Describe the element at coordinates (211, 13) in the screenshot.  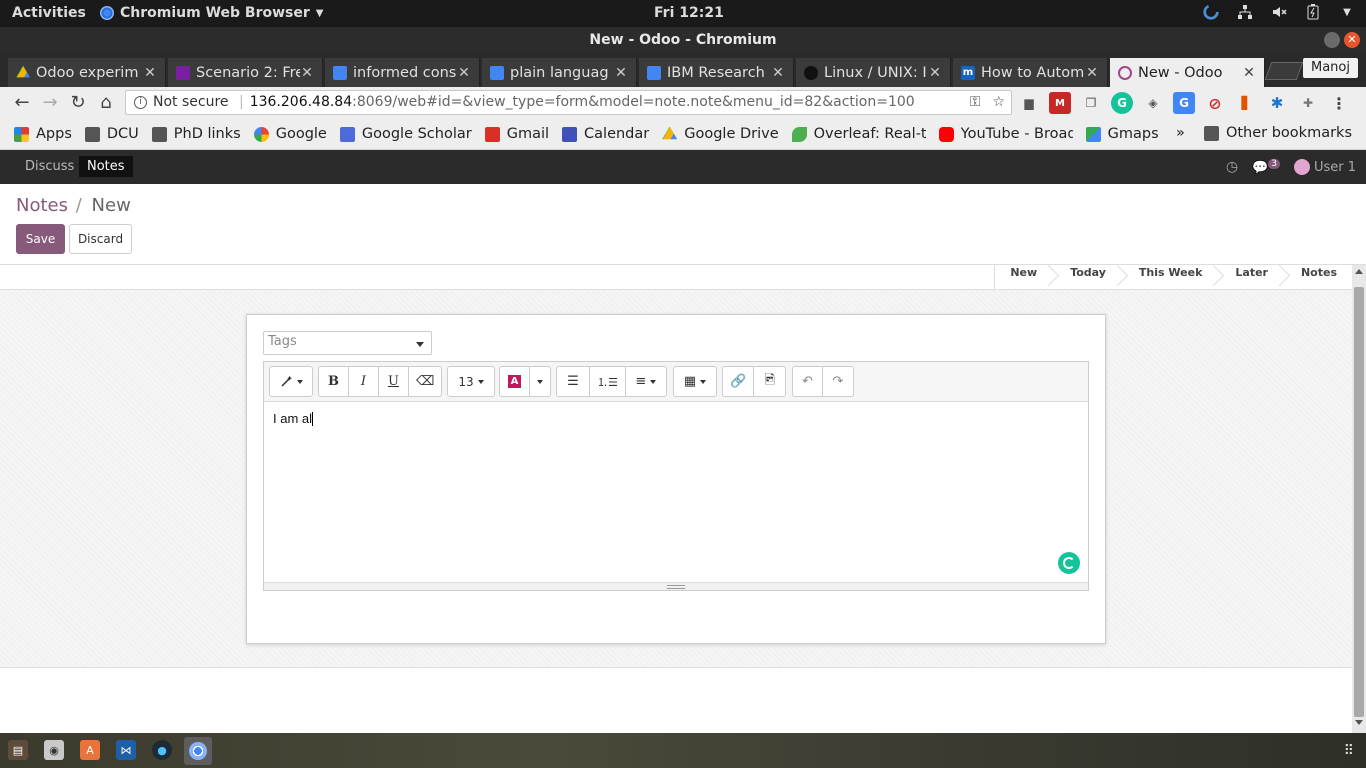
I see `app-menu: Chromium Web Browser ▼` at that location.